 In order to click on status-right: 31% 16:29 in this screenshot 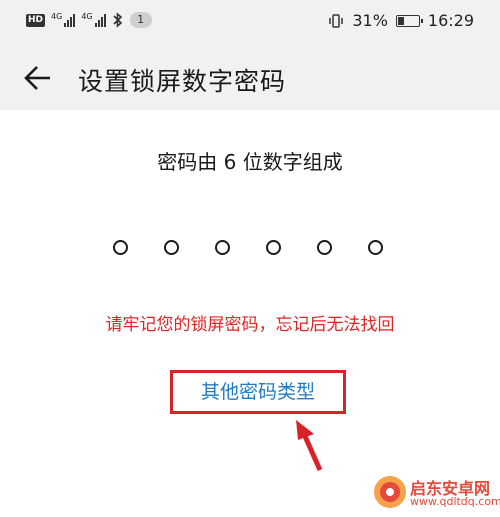, I will do `click(401, 20)`.